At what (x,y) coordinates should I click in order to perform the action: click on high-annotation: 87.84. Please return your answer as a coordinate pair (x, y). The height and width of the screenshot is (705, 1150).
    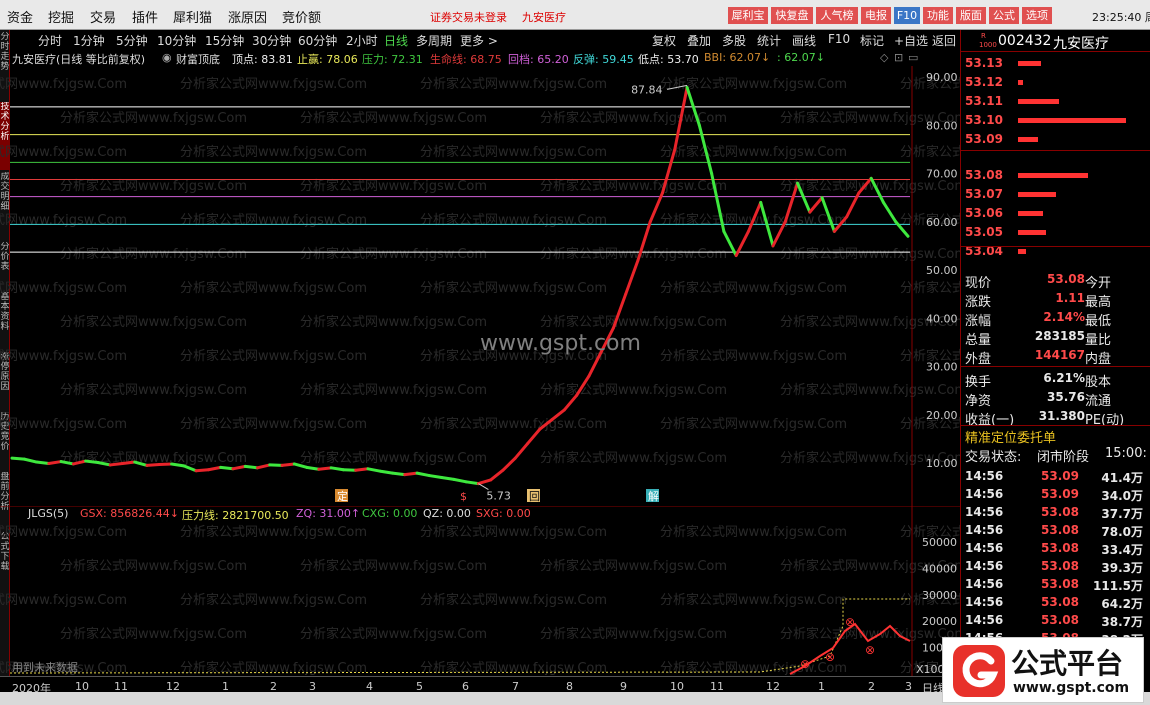
    Looking at the image, I should click on (647, 89).